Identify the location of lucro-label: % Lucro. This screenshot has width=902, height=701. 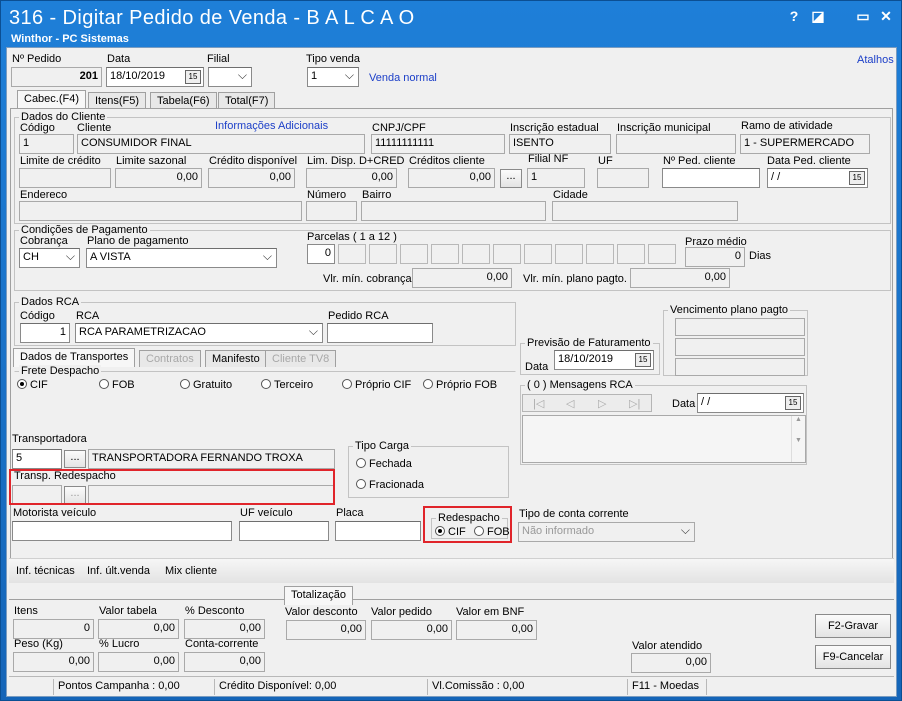
(119, 644).